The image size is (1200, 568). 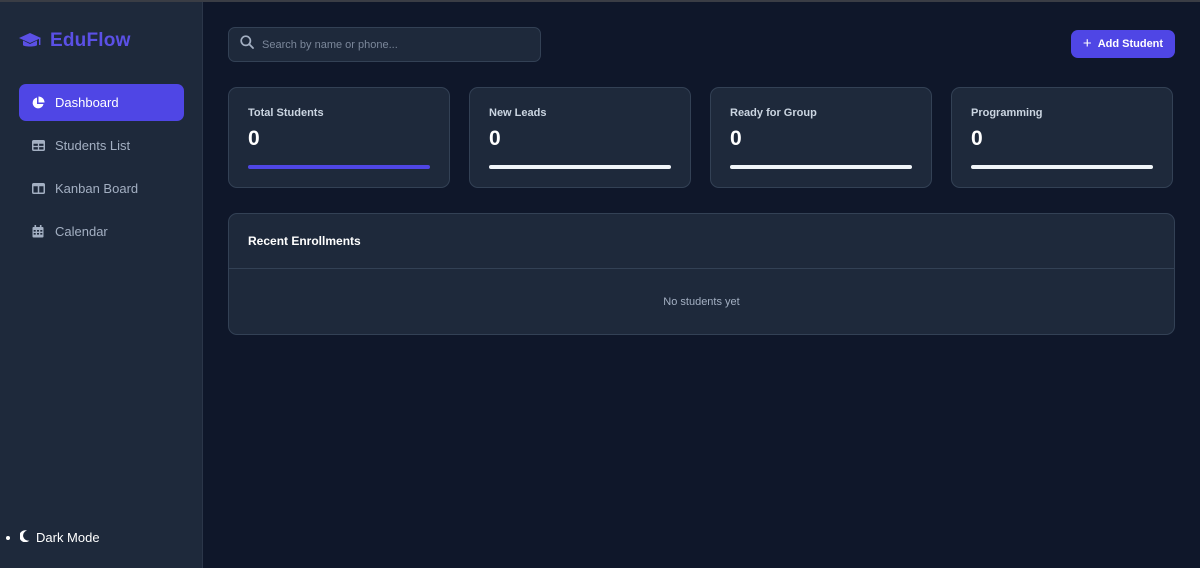 I want to click on dark-mode-toggle: Dark Mode, so click(x=53, y=537).